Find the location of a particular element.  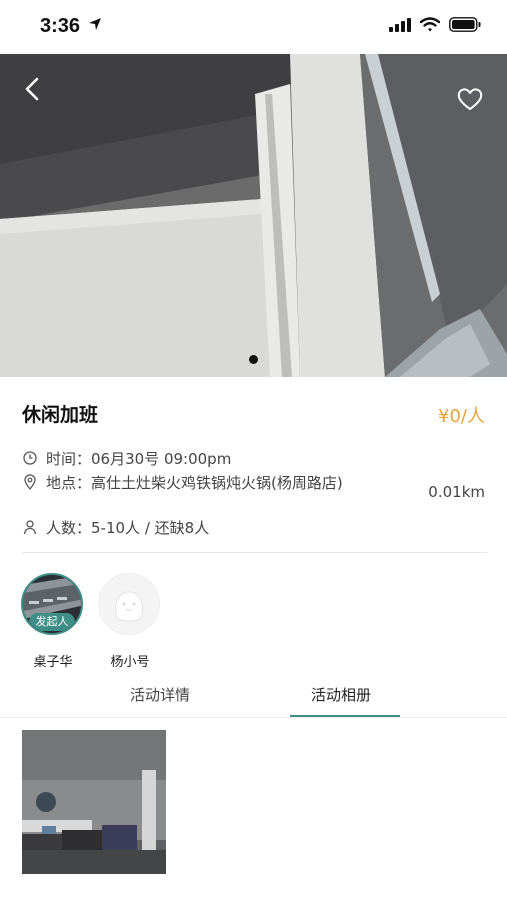

album-photo-image is located at coordinates (94, 802).